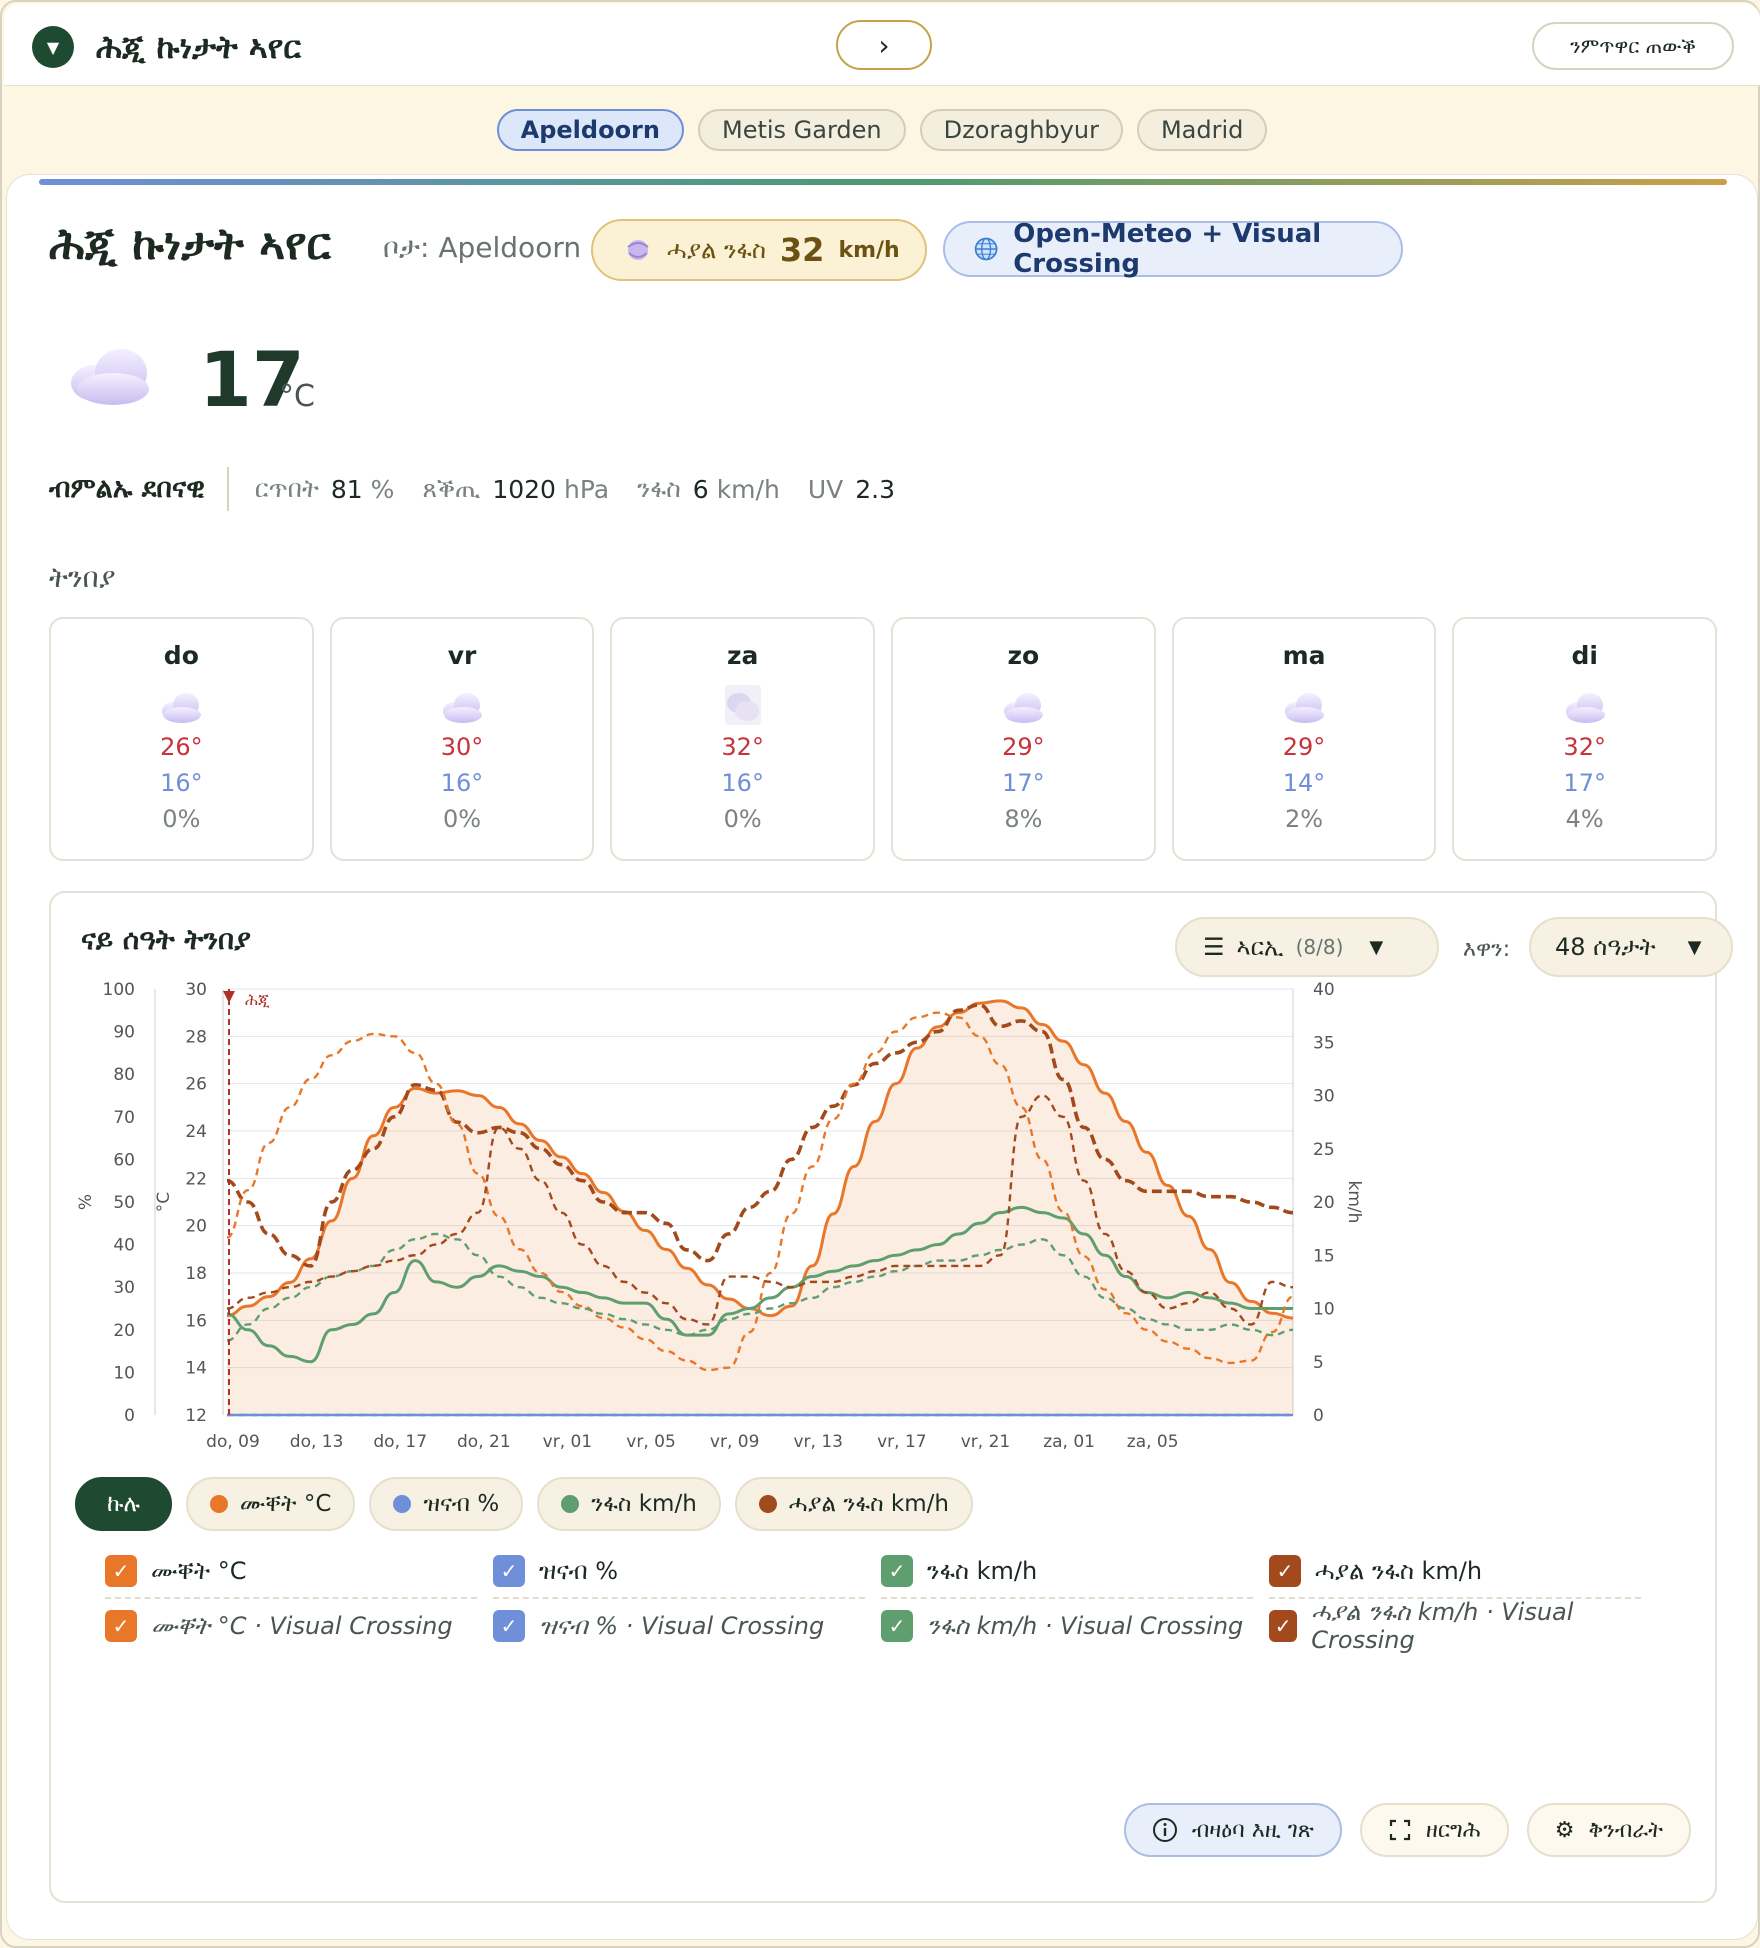 This screenshot has height=1948, width=1760. I want to click on tick-label-x: vr, 13, so click(819, 1442).